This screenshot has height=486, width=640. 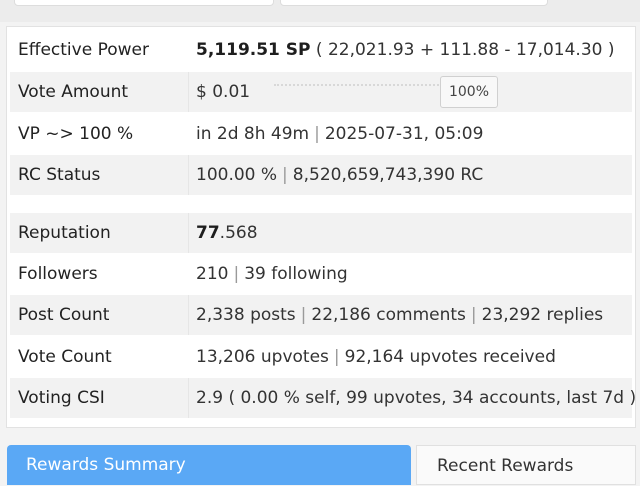 What do you see at coordinates (238, 233) in the screenshot?
I see `reputation-minor: .568` at bounding box center [238, 233].